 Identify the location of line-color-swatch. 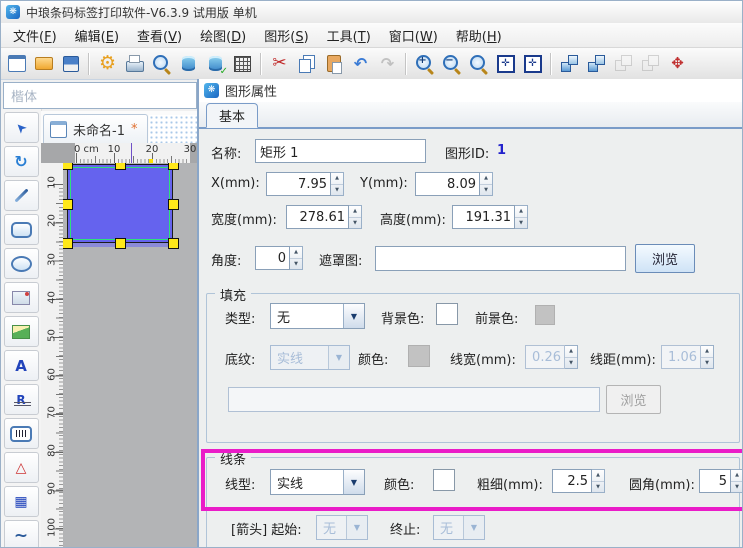
(444, 480).